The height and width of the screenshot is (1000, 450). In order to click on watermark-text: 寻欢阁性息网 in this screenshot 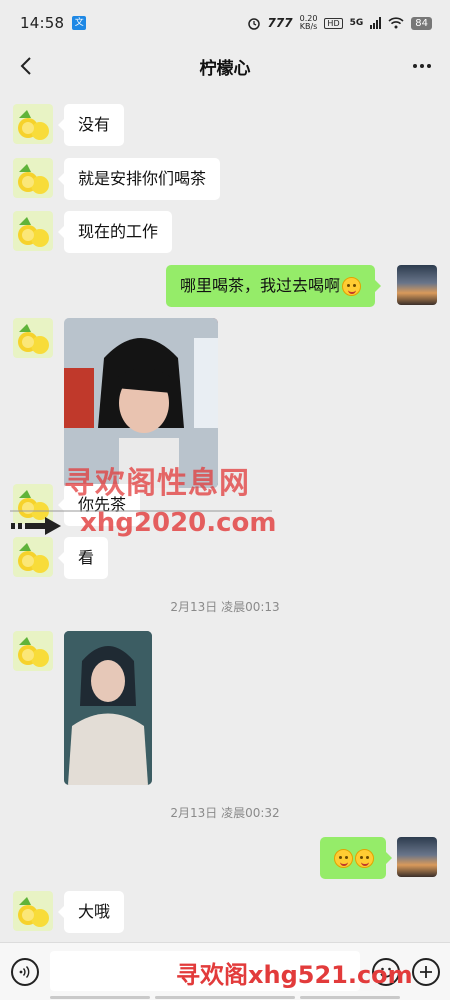, I will do `click(157, 483)`.